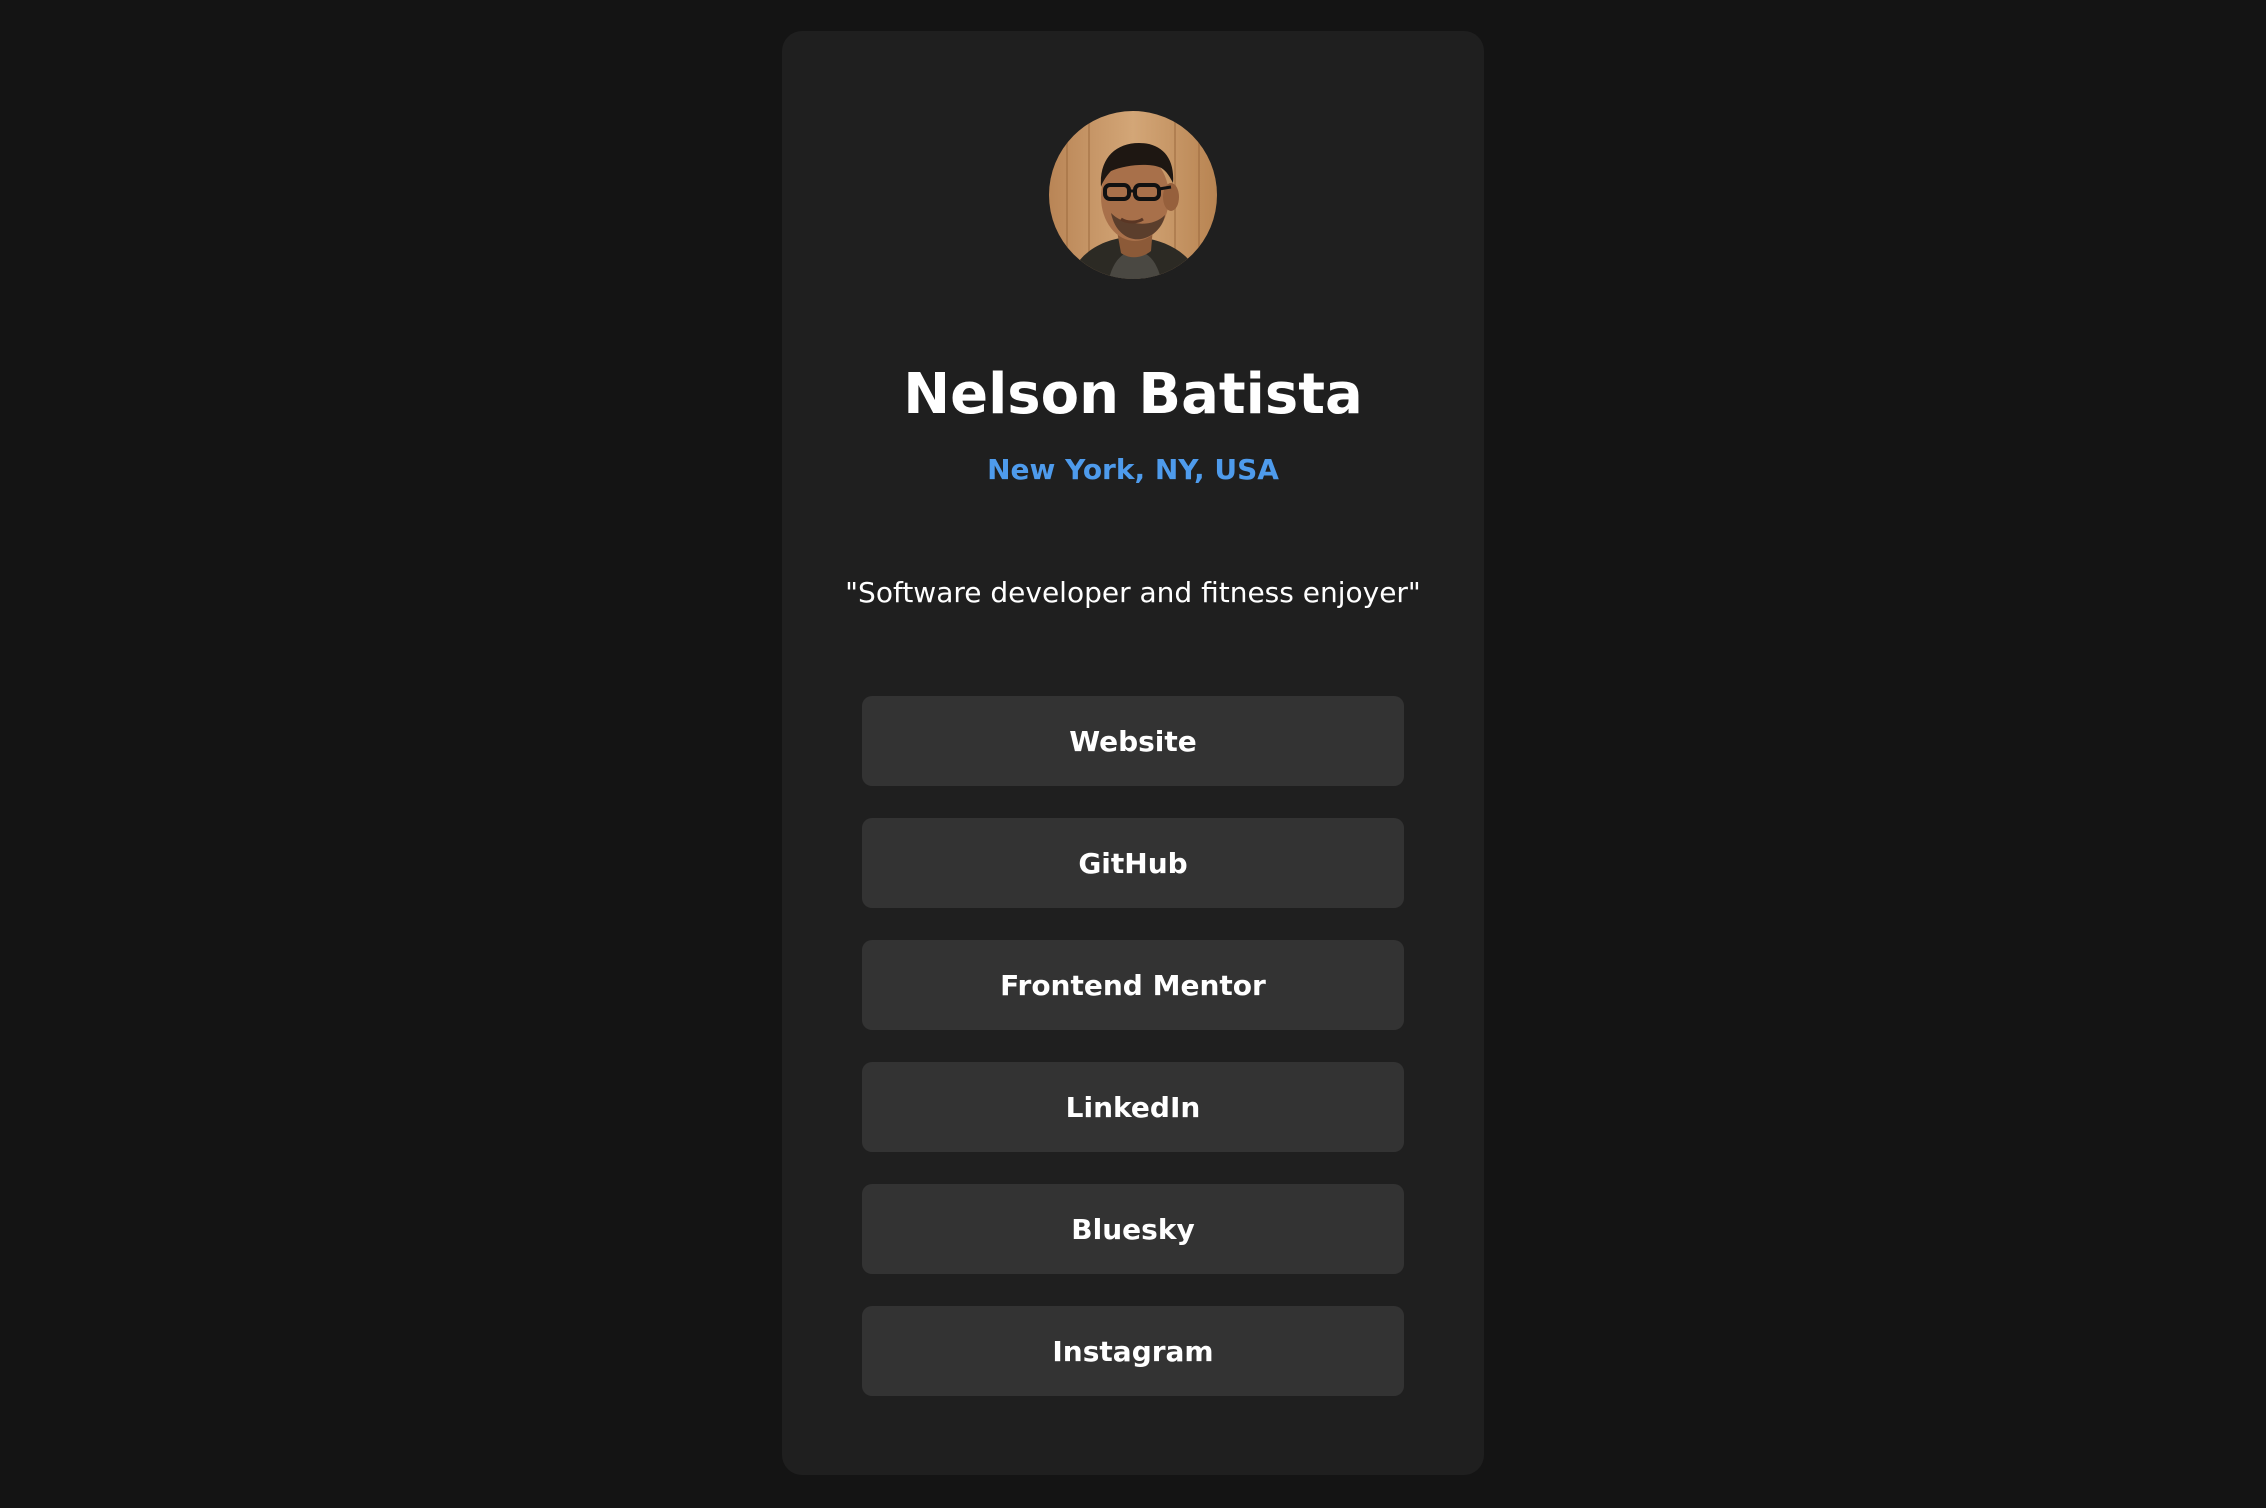 The width and height of the screenshot is (2266, 1508). I want to click on link-frontend-mentor-button: Frontend Mentor, so click(1133, 985).